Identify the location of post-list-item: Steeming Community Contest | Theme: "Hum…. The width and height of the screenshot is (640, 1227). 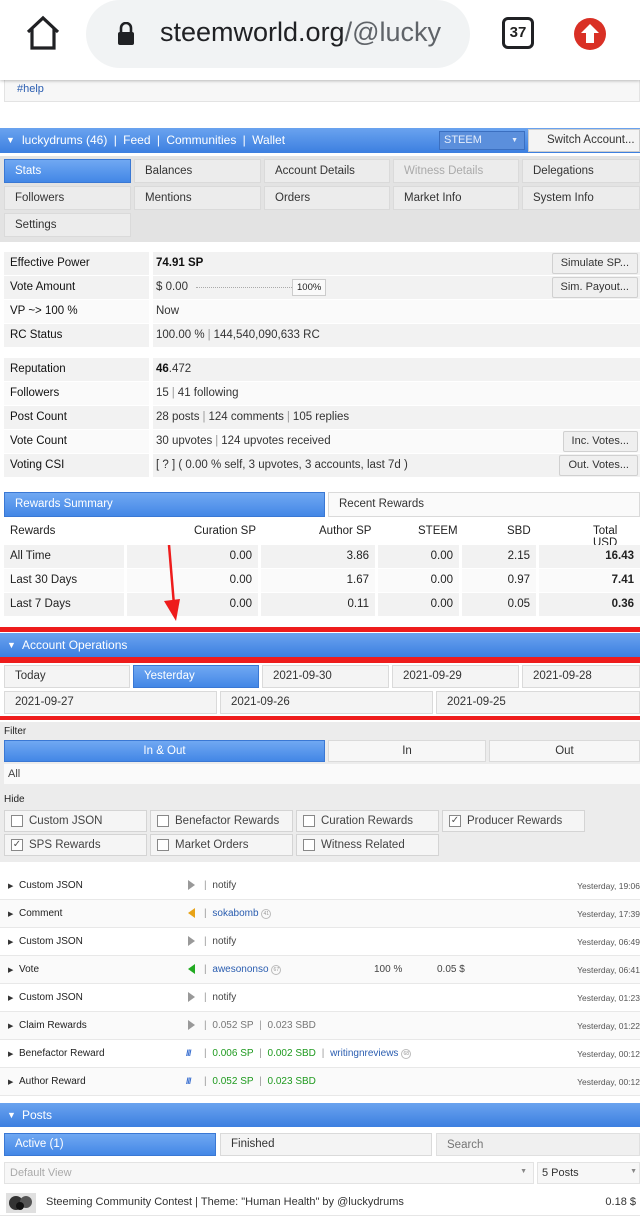
(320, 1203).